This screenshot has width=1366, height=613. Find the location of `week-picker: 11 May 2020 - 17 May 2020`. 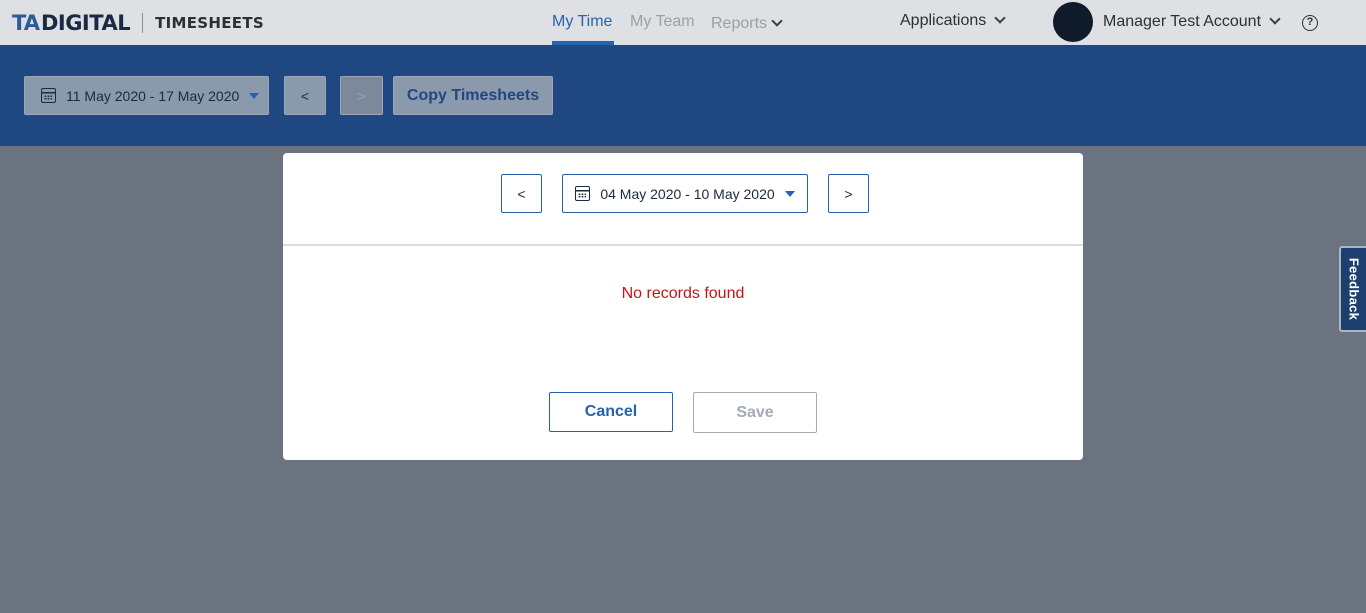

week-picker: 11 May 2020 - 17 May 2020 is located at coordinates (146, 95).